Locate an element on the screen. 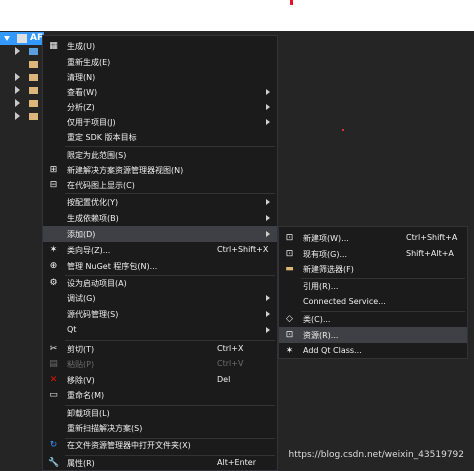 The height and width of the screenshot is (471, 474). menu-item-class-wizard: ✶ 类向导(Z)... Ctrl+Shift+X is located at coordinates (160, 250).